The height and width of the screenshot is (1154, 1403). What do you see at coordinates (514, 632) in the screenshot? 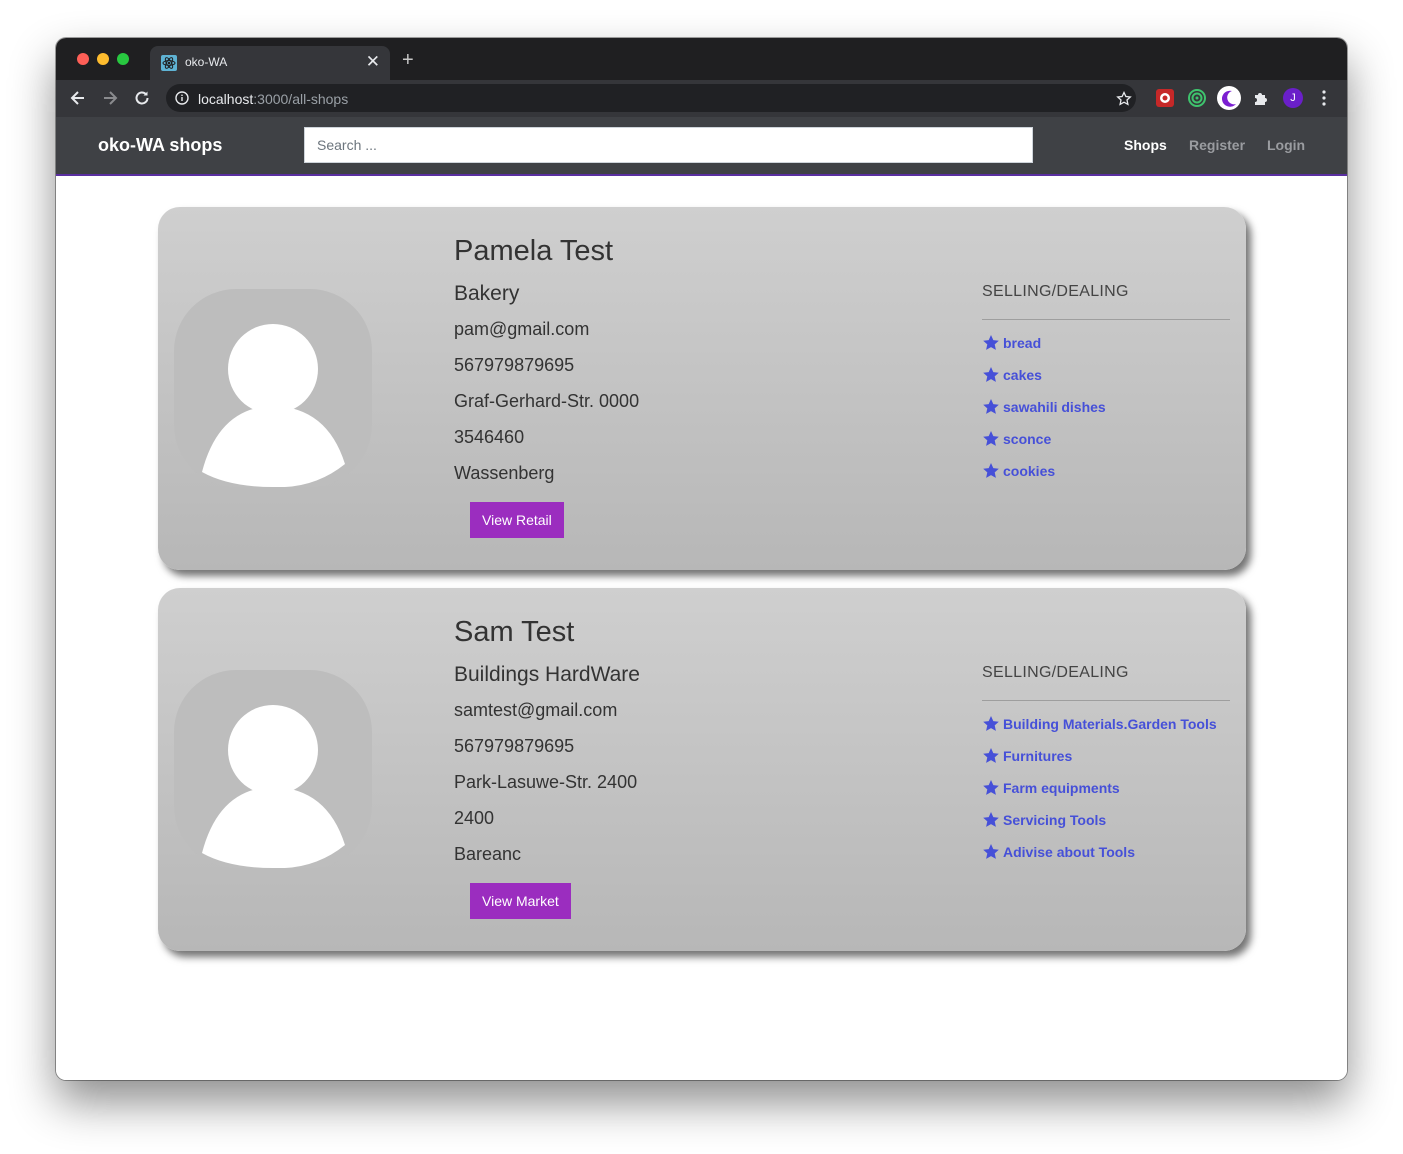
I see `shop-name: Sam Test` at bounding box center [514, 632].